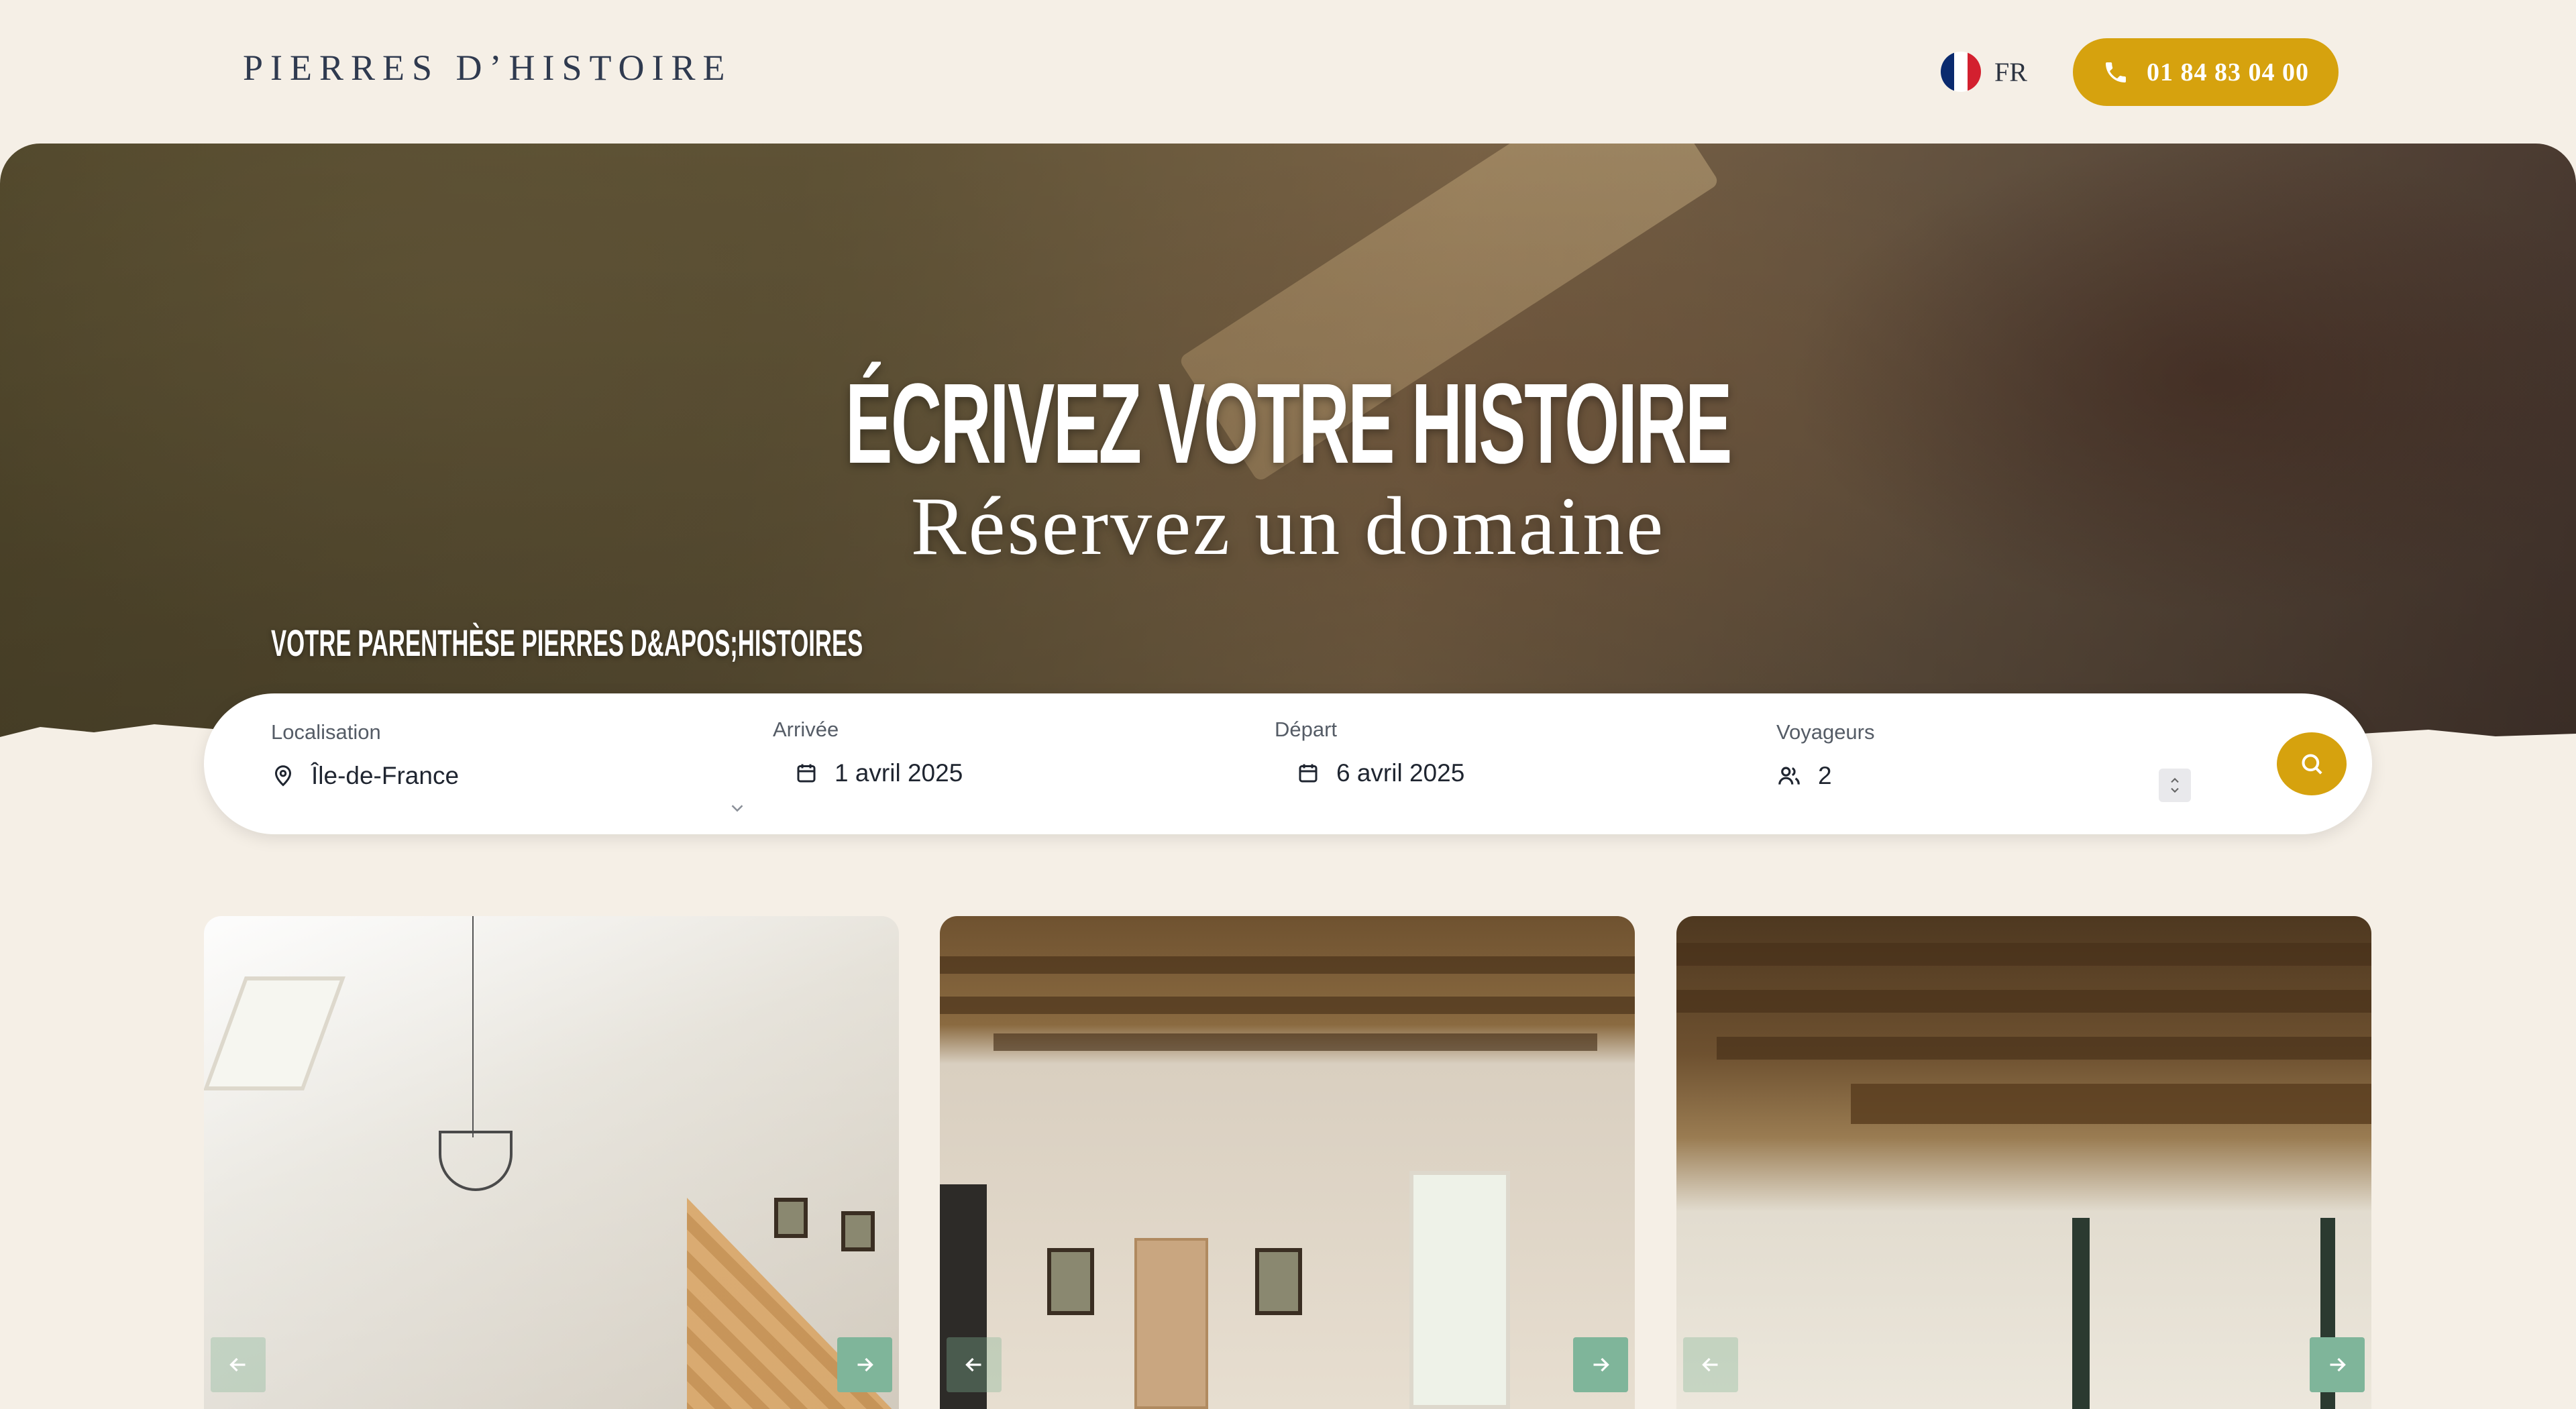 Image resolution: width=2576 pixels, height=1409 pixels. I want to click on phone-button: 01 84 83 04 00, so click(2206, 72).